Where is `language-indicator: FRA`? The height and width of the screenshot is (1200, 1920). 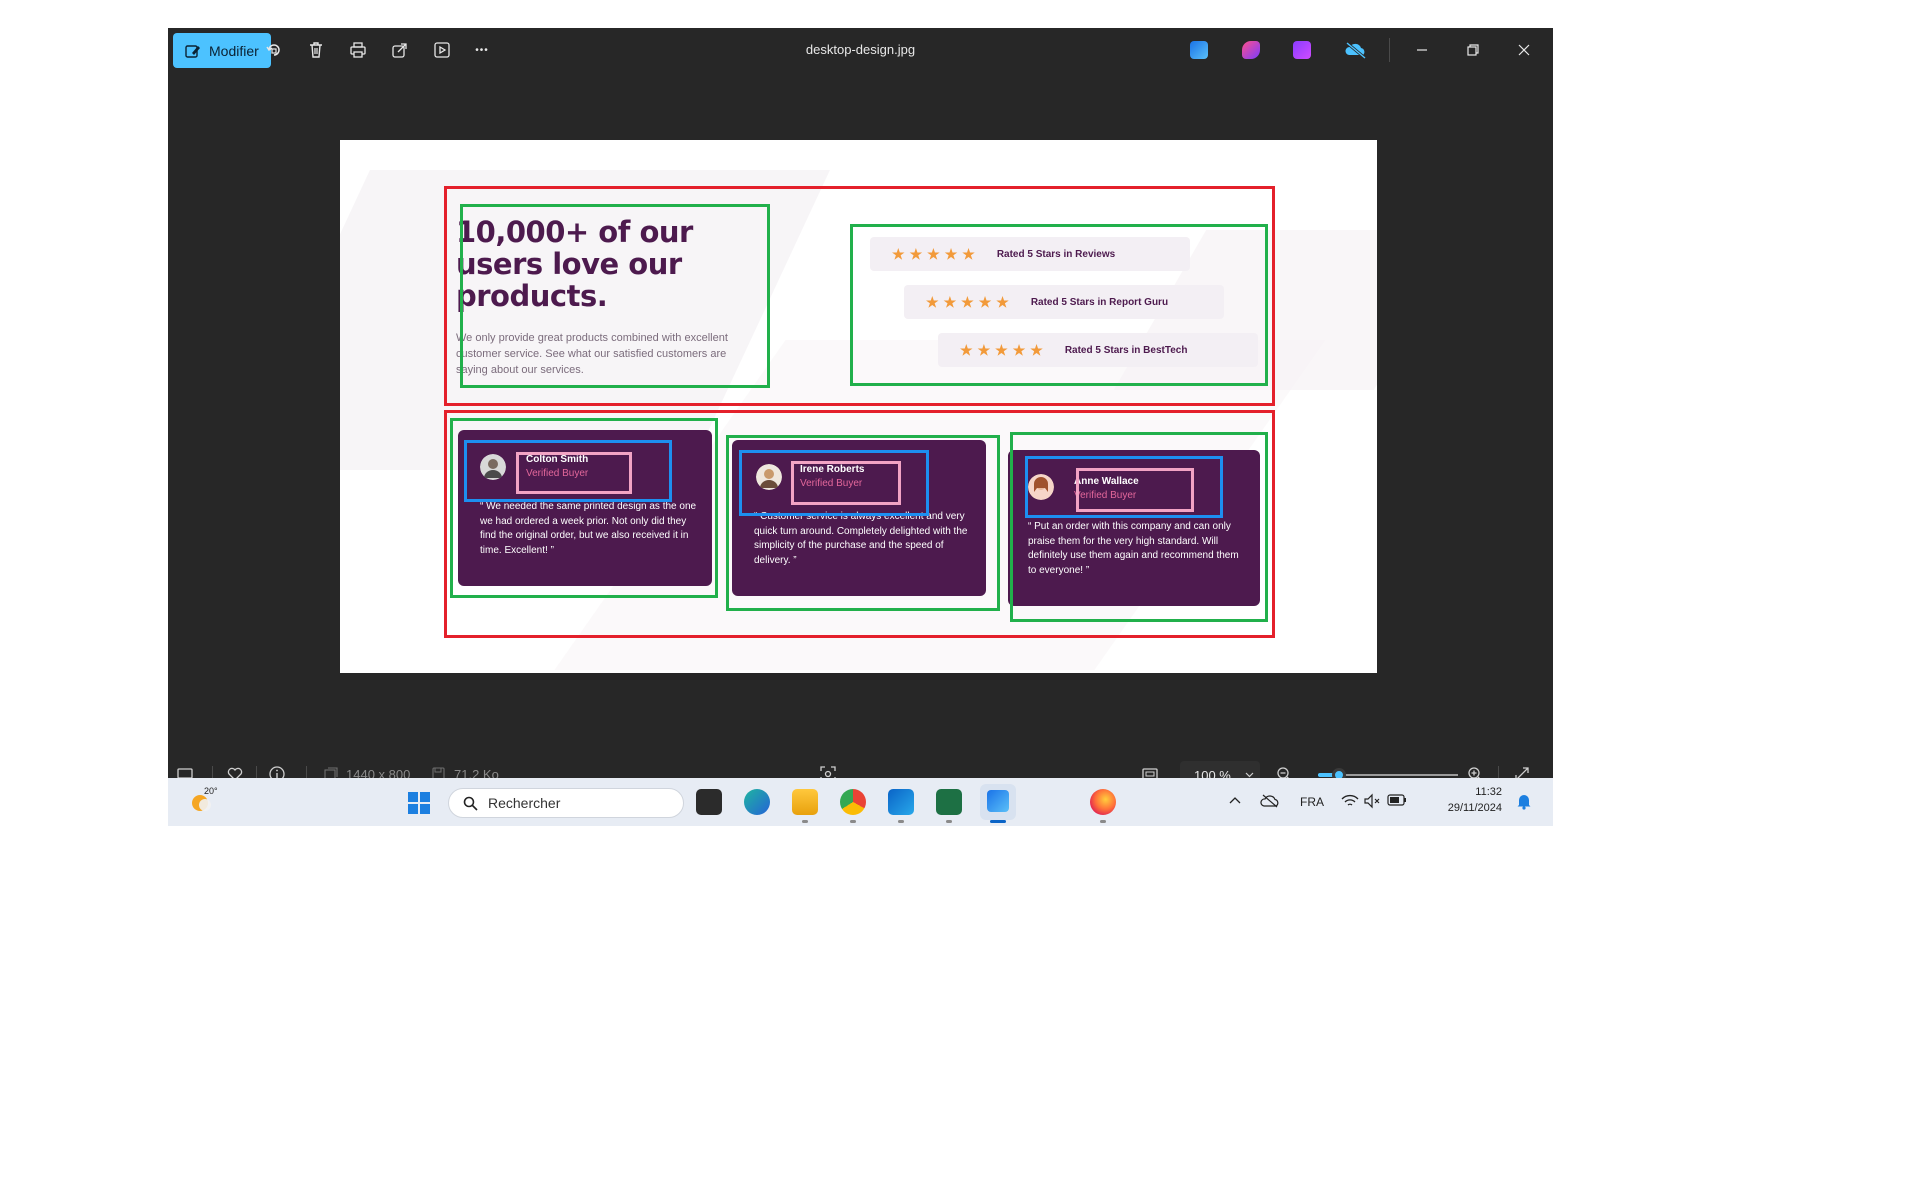 language-indicator: FRA is located at coordinates (1312, 802).